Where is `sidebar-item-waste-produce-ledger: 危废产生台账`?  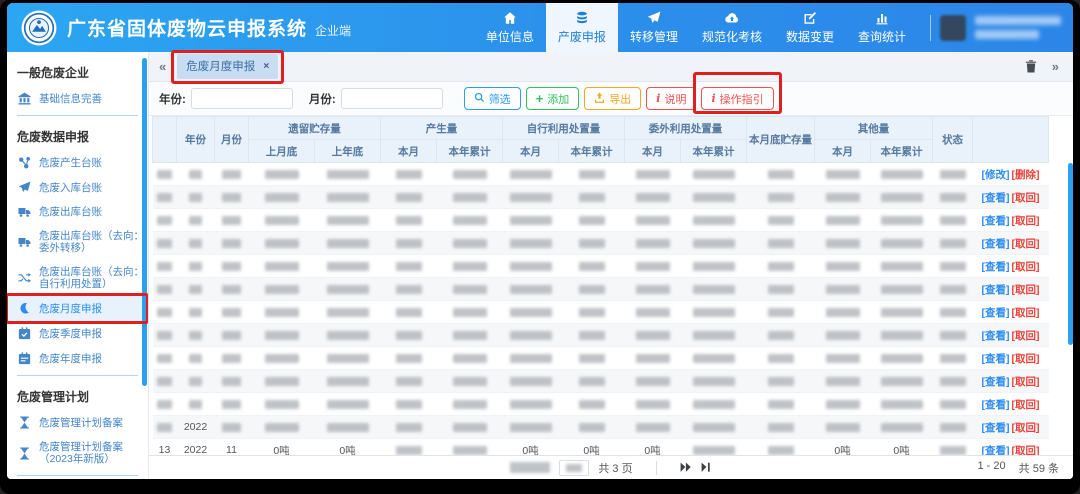 sidebar-item-waste-produce-ledger: 危废产生台账 is located at coordinates (77, 162).